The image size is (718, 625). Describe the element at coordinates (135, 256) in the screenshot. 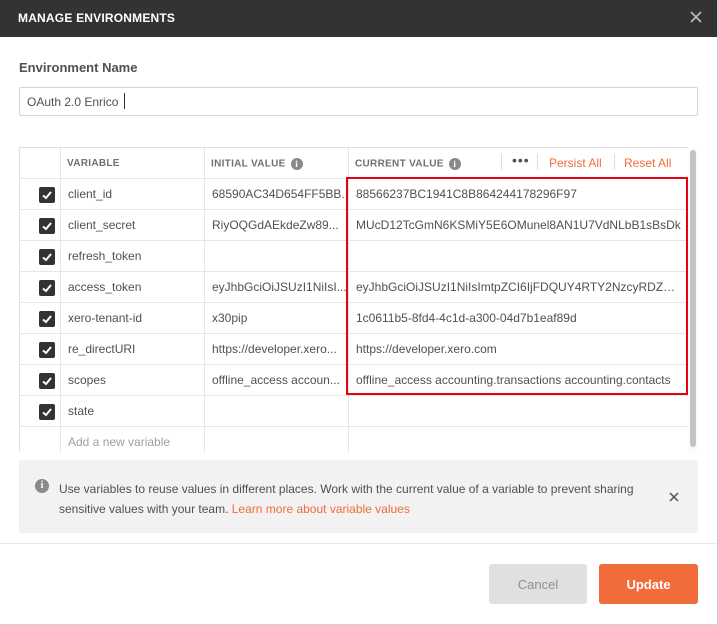

I see `variable-name: refresh_token` at that location.